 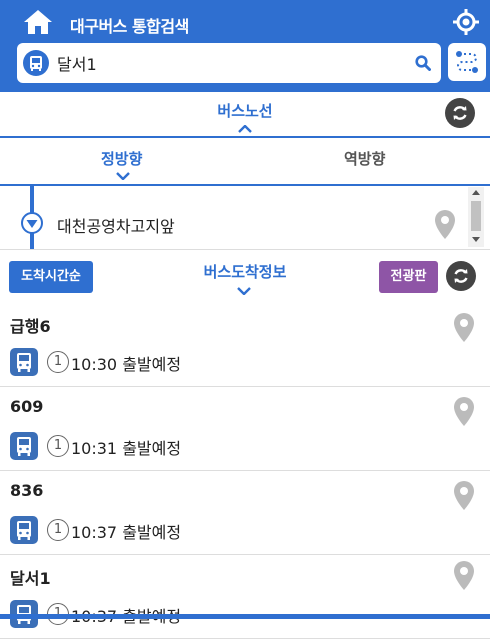 What do you see at coordinates (116, 226) in the screenshot?
I see `stop-name: 대천공영차고지앞` at bounding box center [116, 226].